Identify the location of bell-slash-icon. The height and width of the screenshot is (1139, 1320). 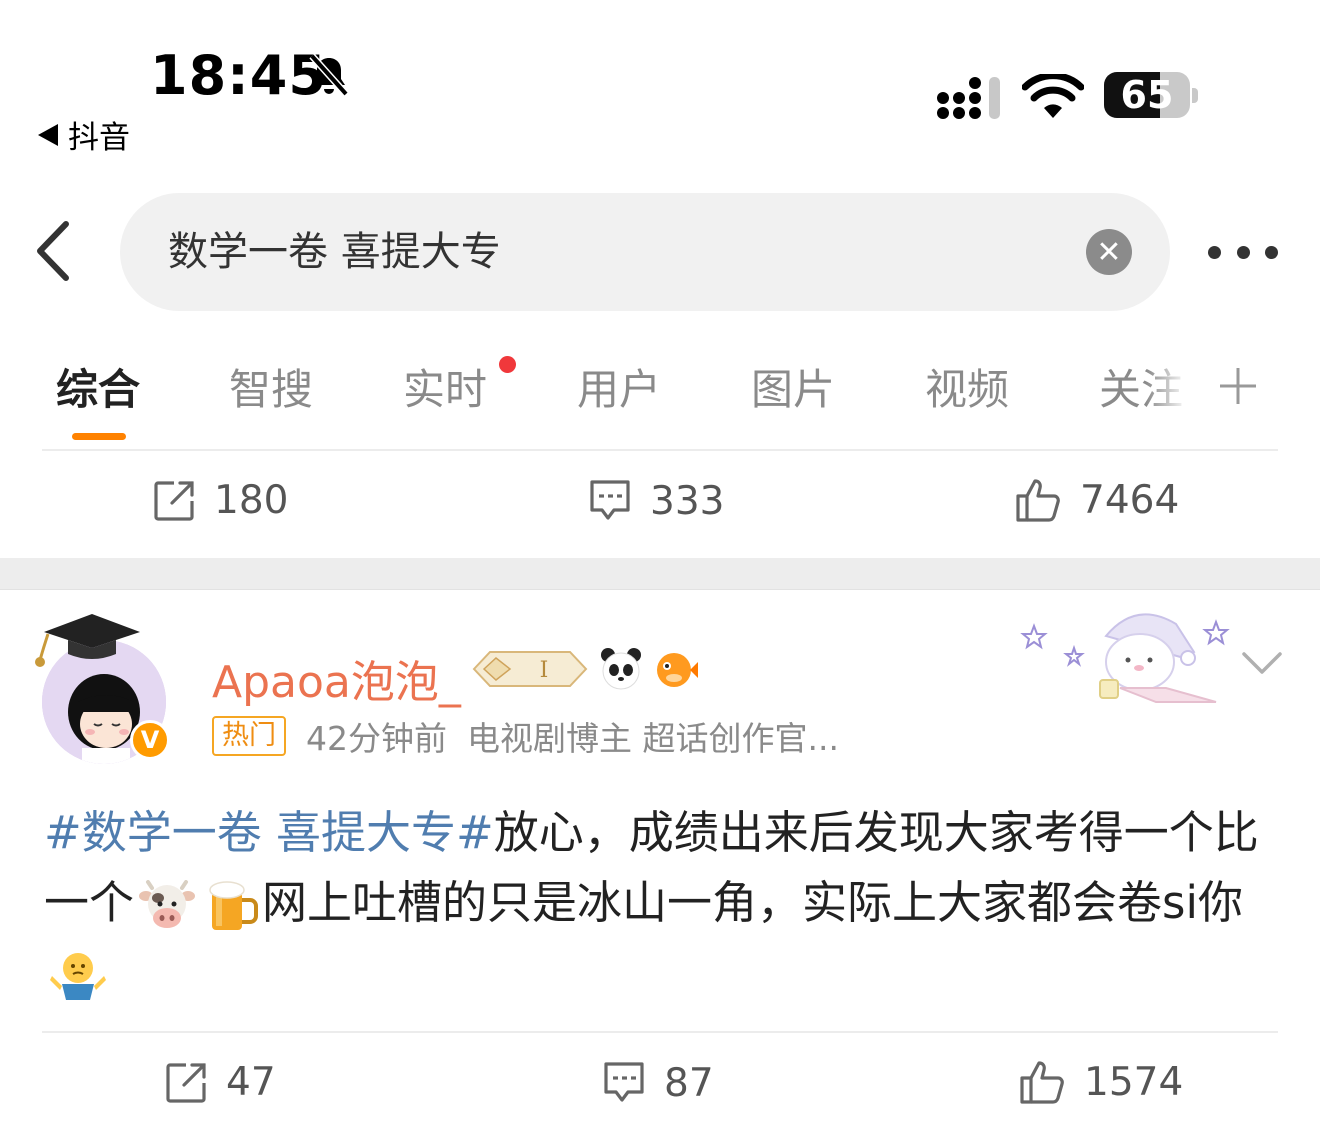
(329, 75).